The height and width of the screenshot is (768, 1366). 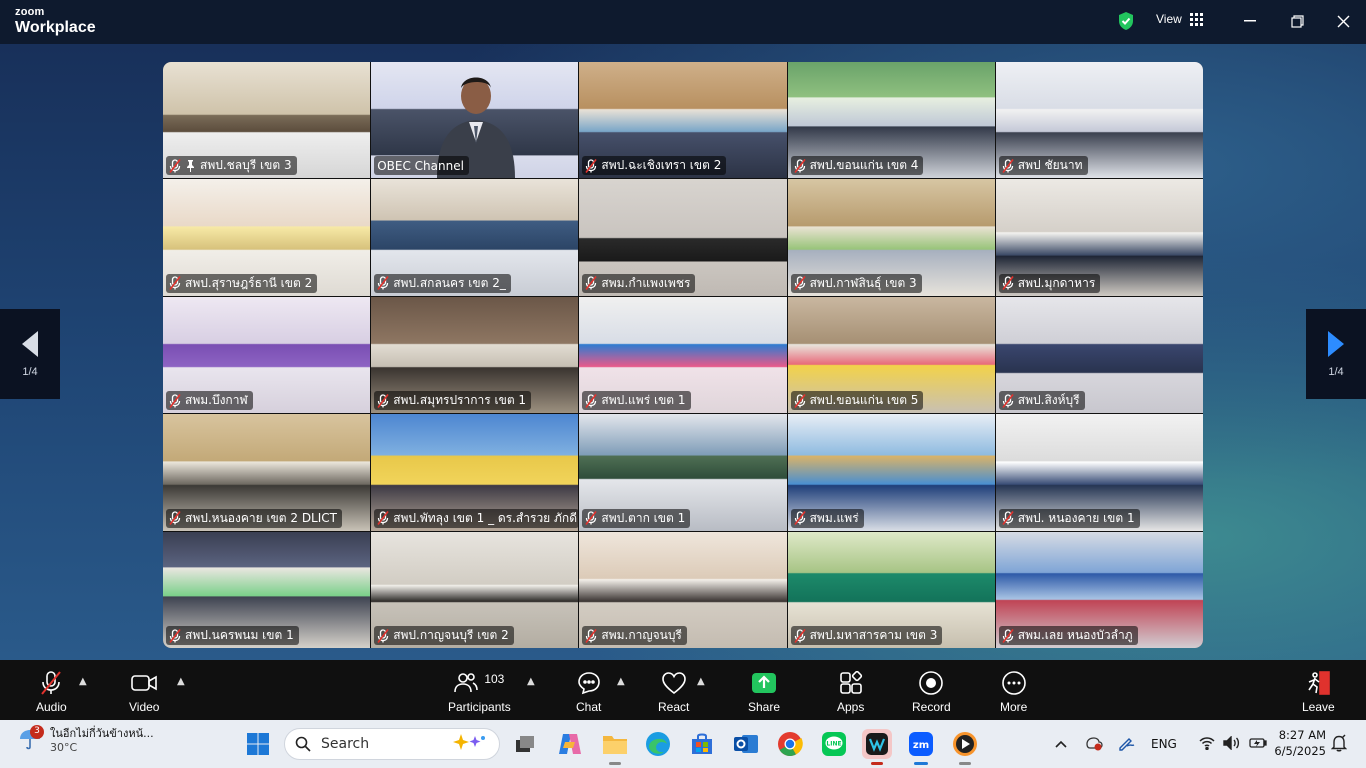 What do you see at coordinates (570, 744) in the screenshot?
I see `copilot-app-icon` at bounding box center [570, 744].